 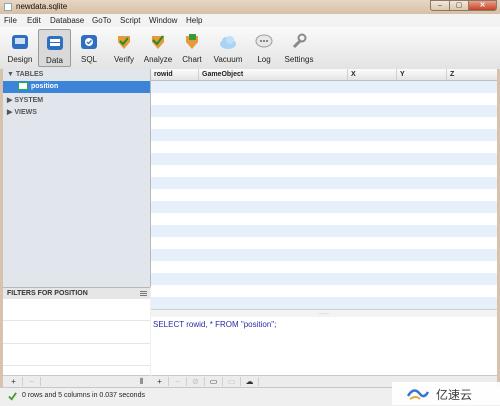 What do you see at coordinates (67, 20) in the screenshot?
I see `menu-database: Database` at bounding box center [67, 20].